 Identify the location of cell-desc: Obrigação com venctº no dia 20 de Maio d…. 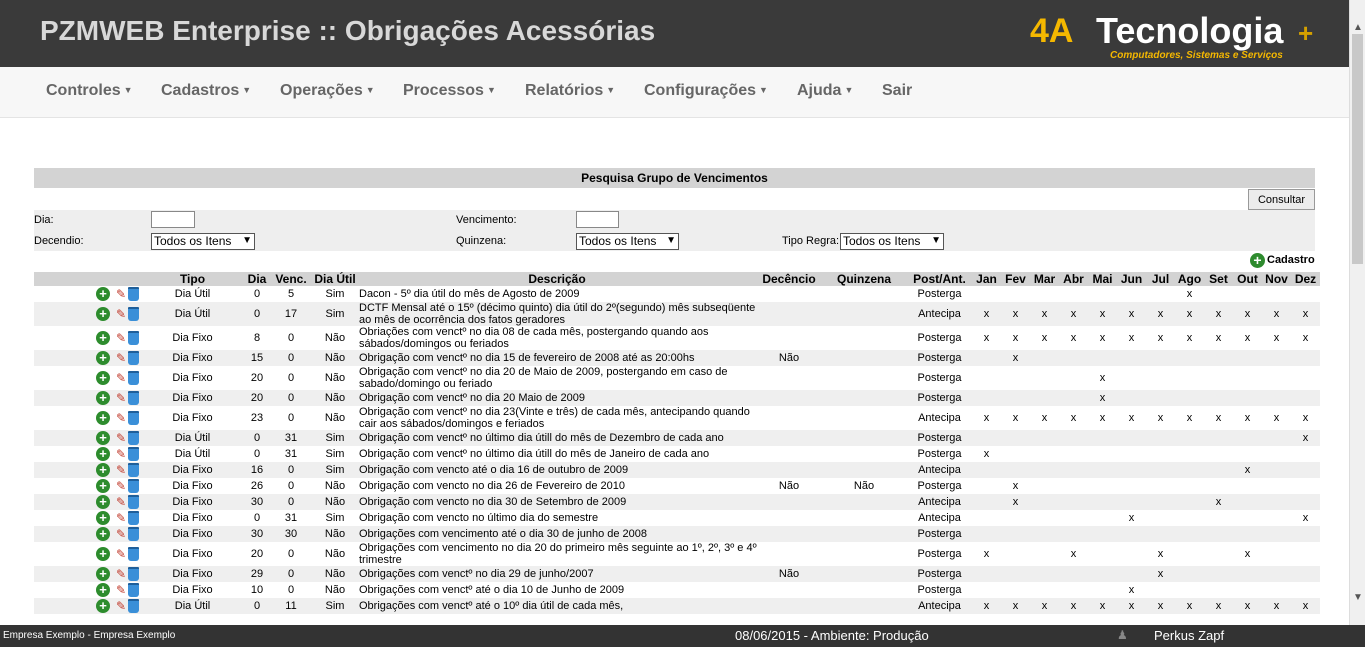
(543, 378).